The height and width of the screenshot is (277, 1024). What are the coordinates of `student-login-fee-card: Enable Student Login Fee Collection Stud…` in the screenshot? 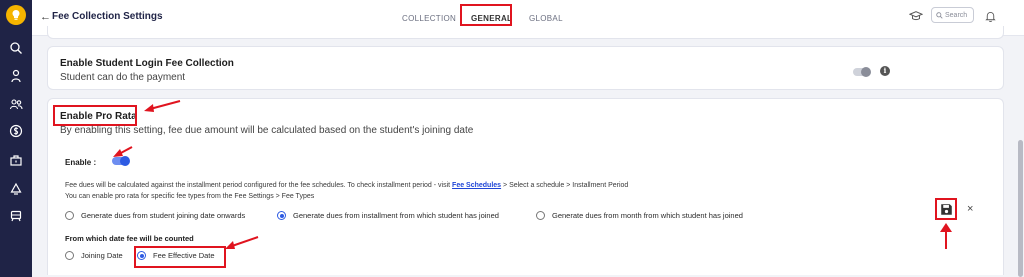 It's located at (525, 68).